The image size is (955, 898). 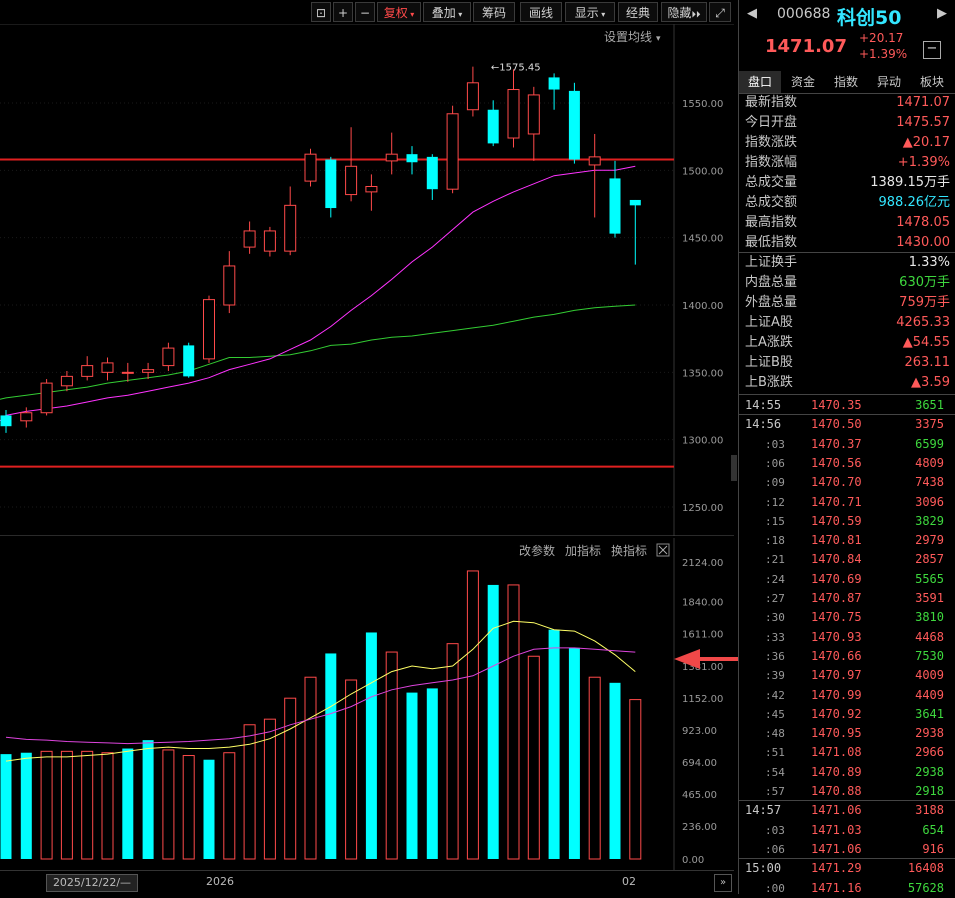 I want to click on scroll-right-icon: », so click(x=723, y=883).